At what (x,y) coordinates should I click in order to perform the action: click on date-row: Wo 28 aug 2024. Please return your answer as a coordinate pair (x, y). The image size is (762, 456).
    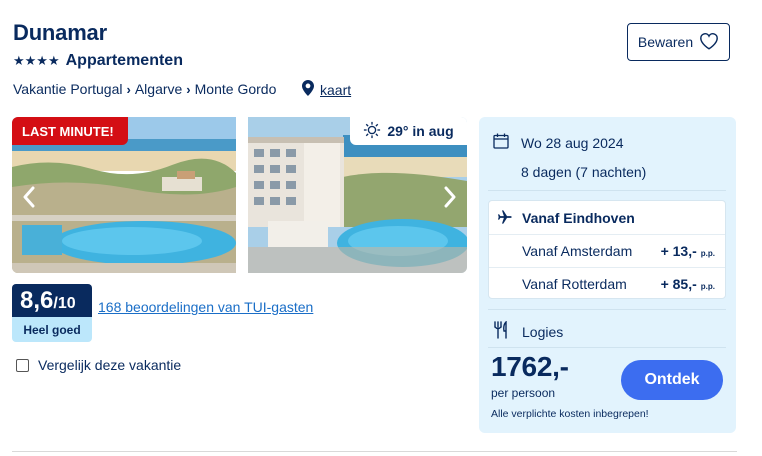
    Looking at the image, I should click on (558, 142).